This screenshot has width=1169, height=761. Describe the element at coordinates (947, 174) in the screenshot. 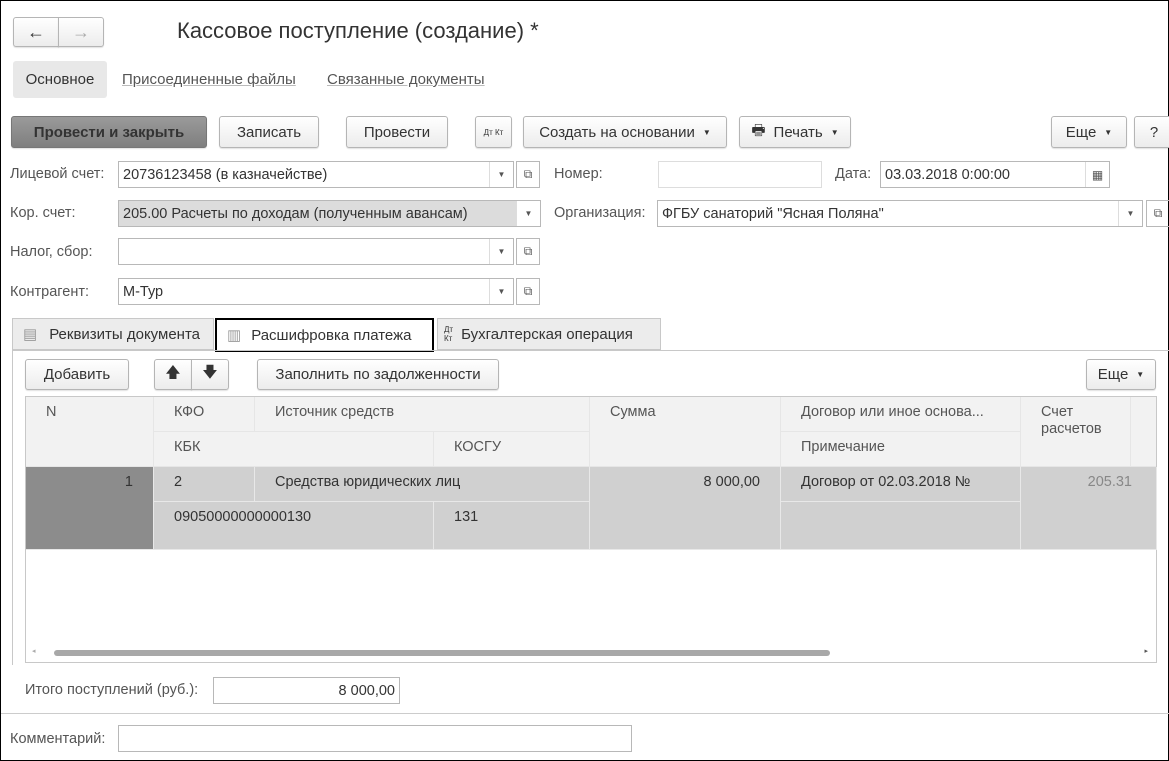

I see `date-value: 03.03.2018 0:00:00` at that location.